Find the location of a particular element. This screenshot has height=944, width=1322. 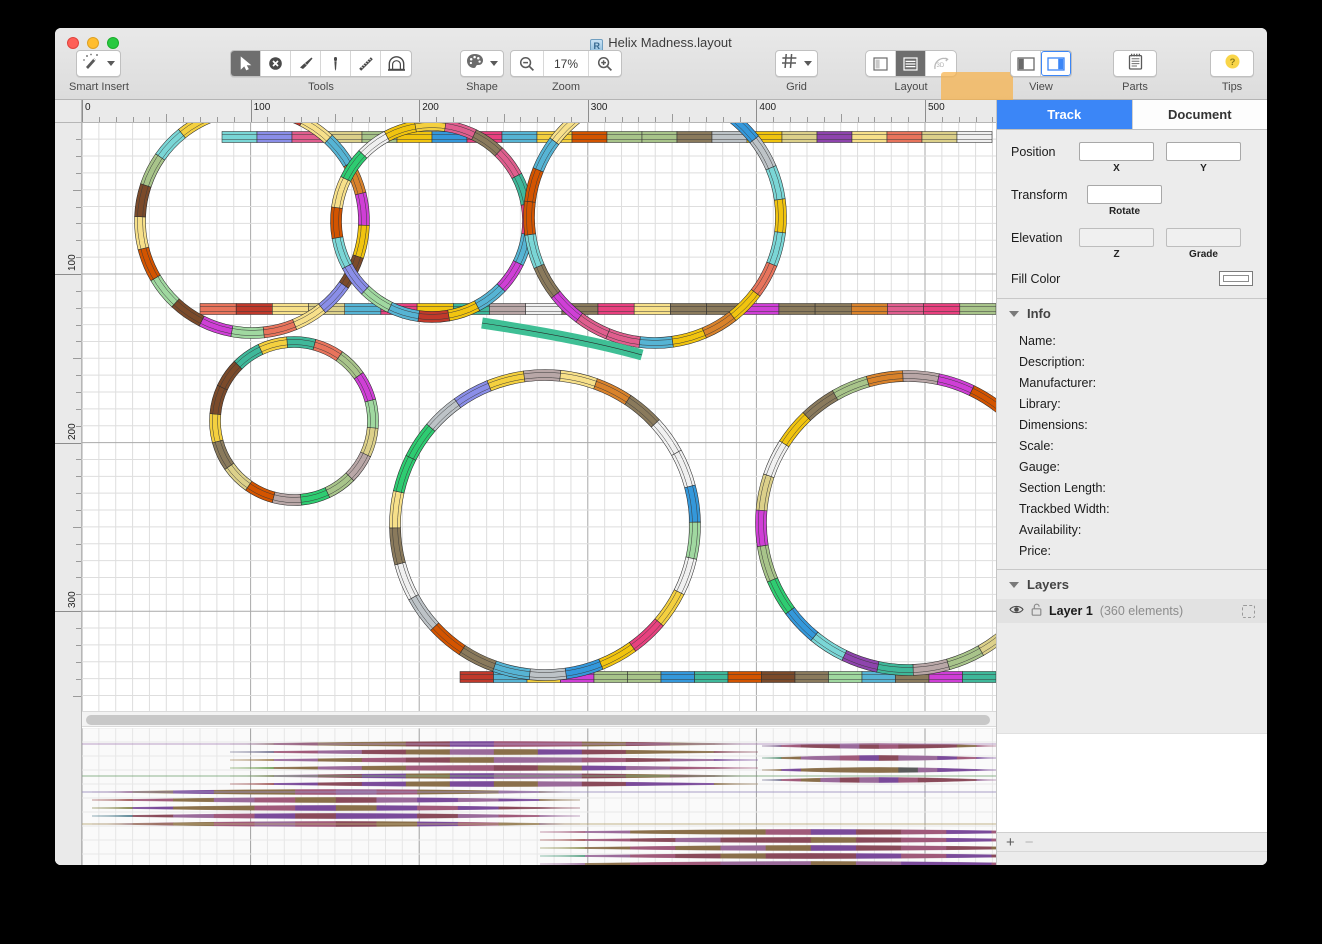

tunnel-icon is located at coordinates (396, 63).